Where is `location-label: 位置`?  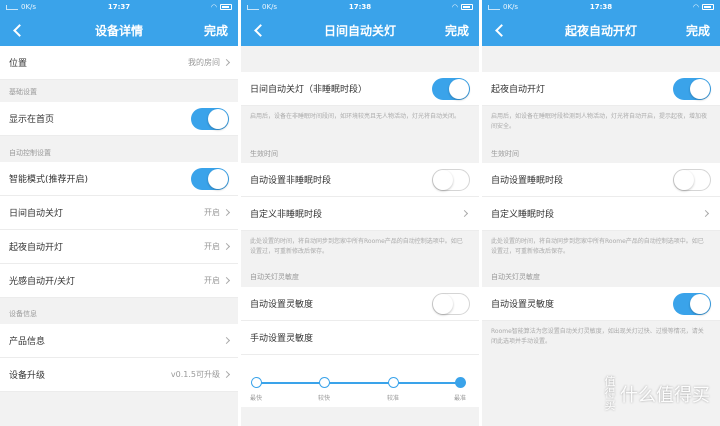
location-label: 位置 is located at coordinates (18, 64).